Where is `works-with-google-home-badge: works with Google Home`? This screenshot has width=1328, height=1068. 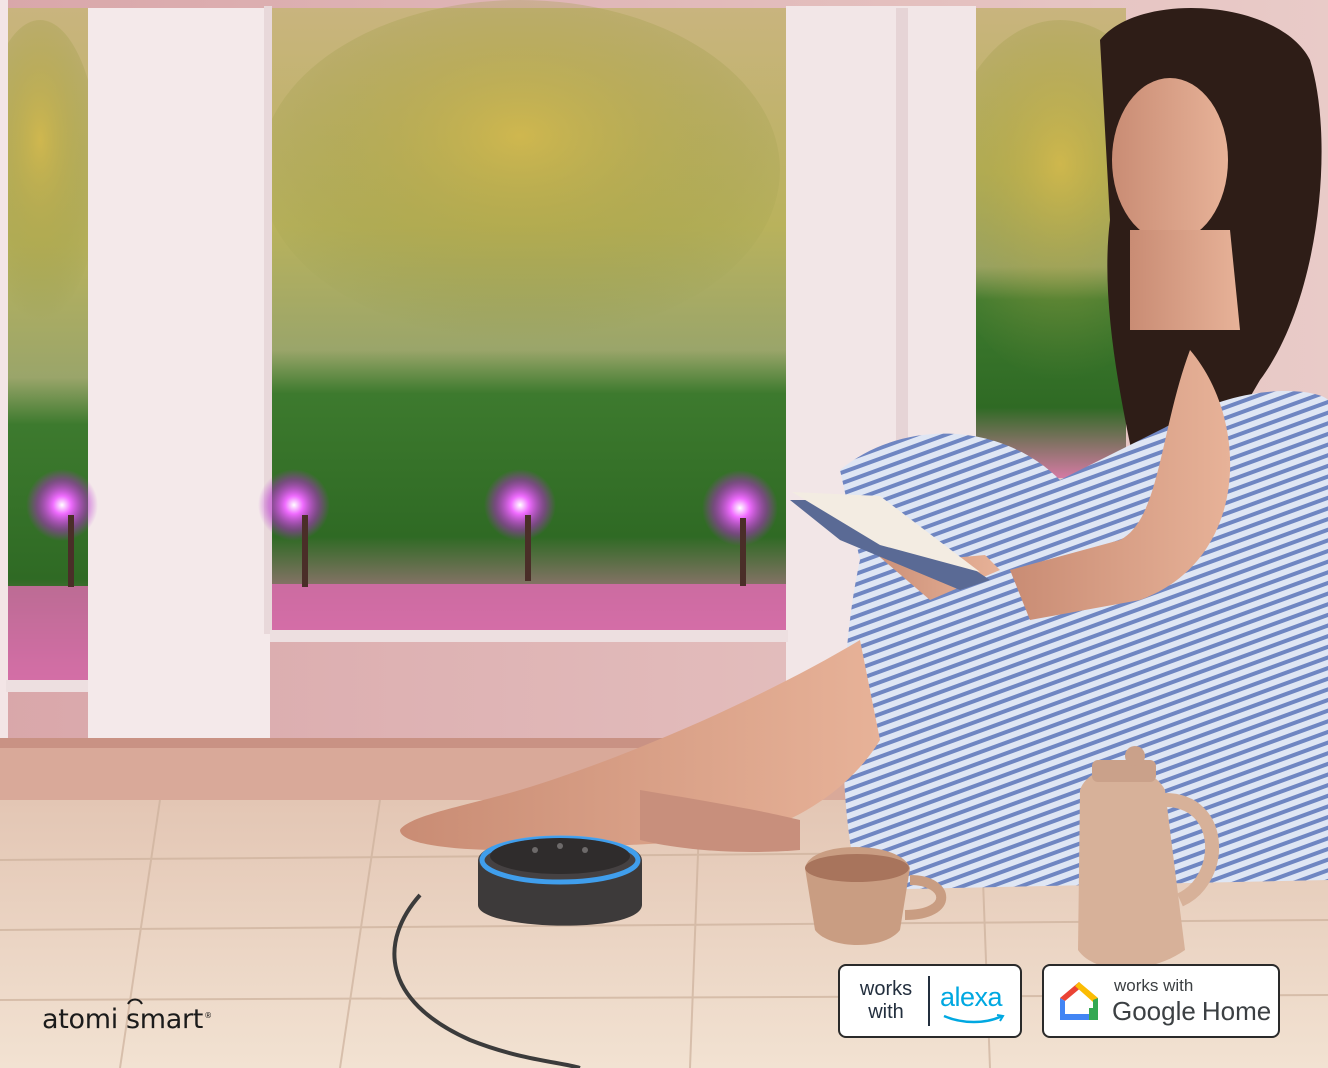
works-with-google-home-badge: works with Google Home is located at coordinates (1161, 1001).